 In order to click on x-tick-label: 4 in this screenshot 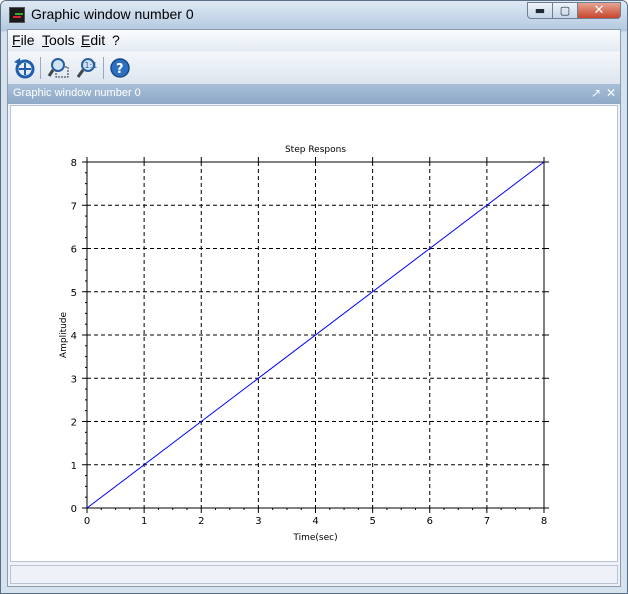, I will do `click(315, 521)`.